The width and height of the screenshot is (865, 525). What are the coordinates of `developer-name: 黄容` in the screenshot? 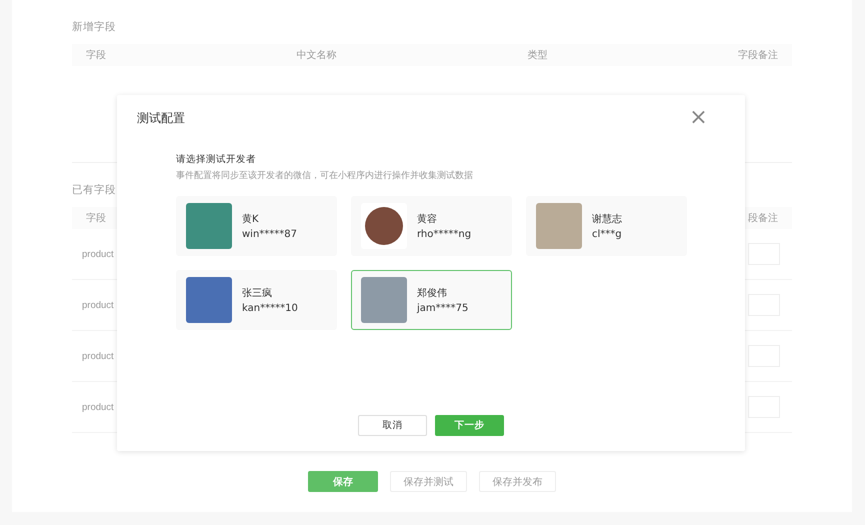 It's located at (427, 219).